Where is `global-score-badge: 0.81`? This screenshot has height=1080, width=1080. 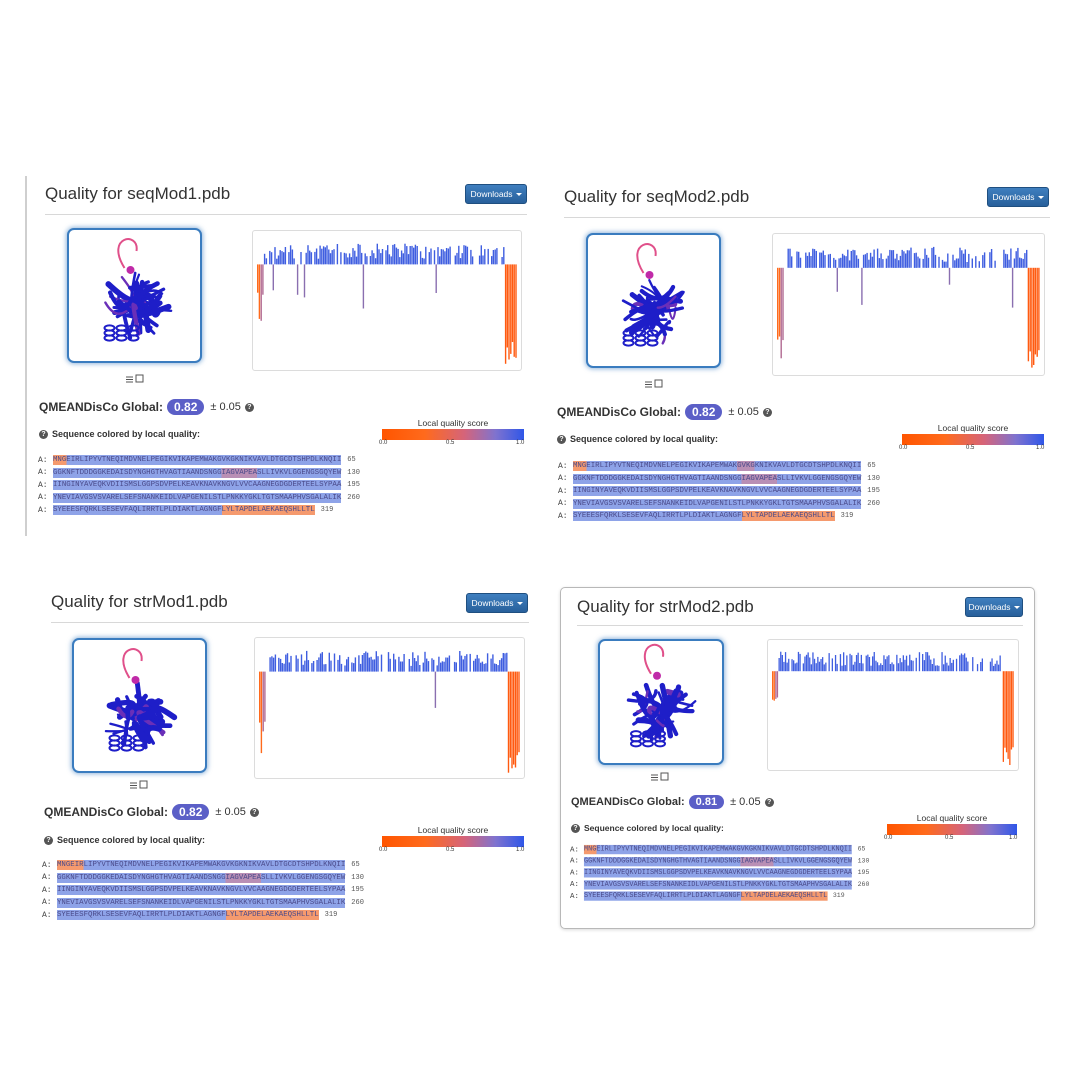 global-score-badge: 0.81 is located at coordinates (706, 802).